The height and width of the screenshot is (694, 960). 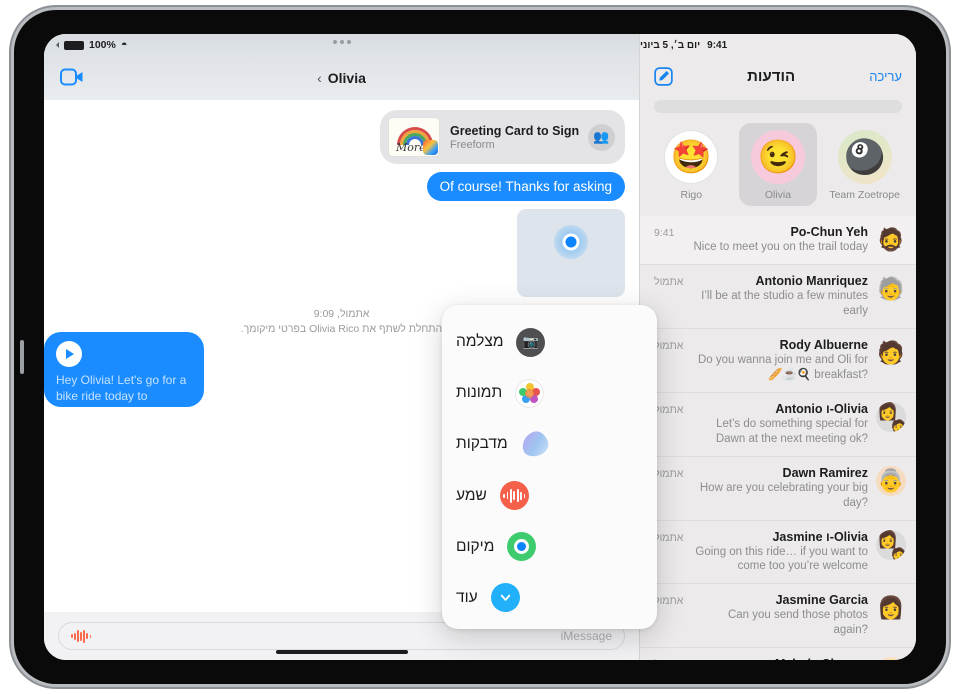 I want to click on avatar: 🎱, so click(x=864, y=157).